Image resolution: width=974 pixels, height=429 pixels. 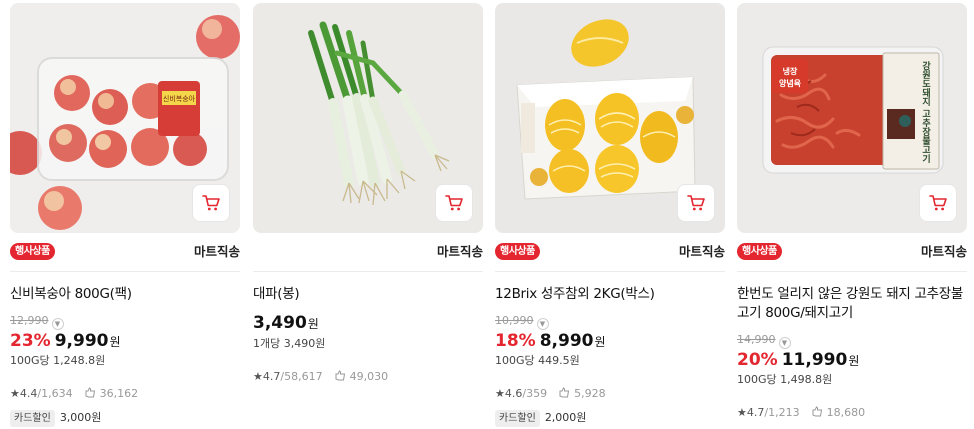 I want to click on review-row: ★4.4/1,634 36,162, so click(x=74, y=394).